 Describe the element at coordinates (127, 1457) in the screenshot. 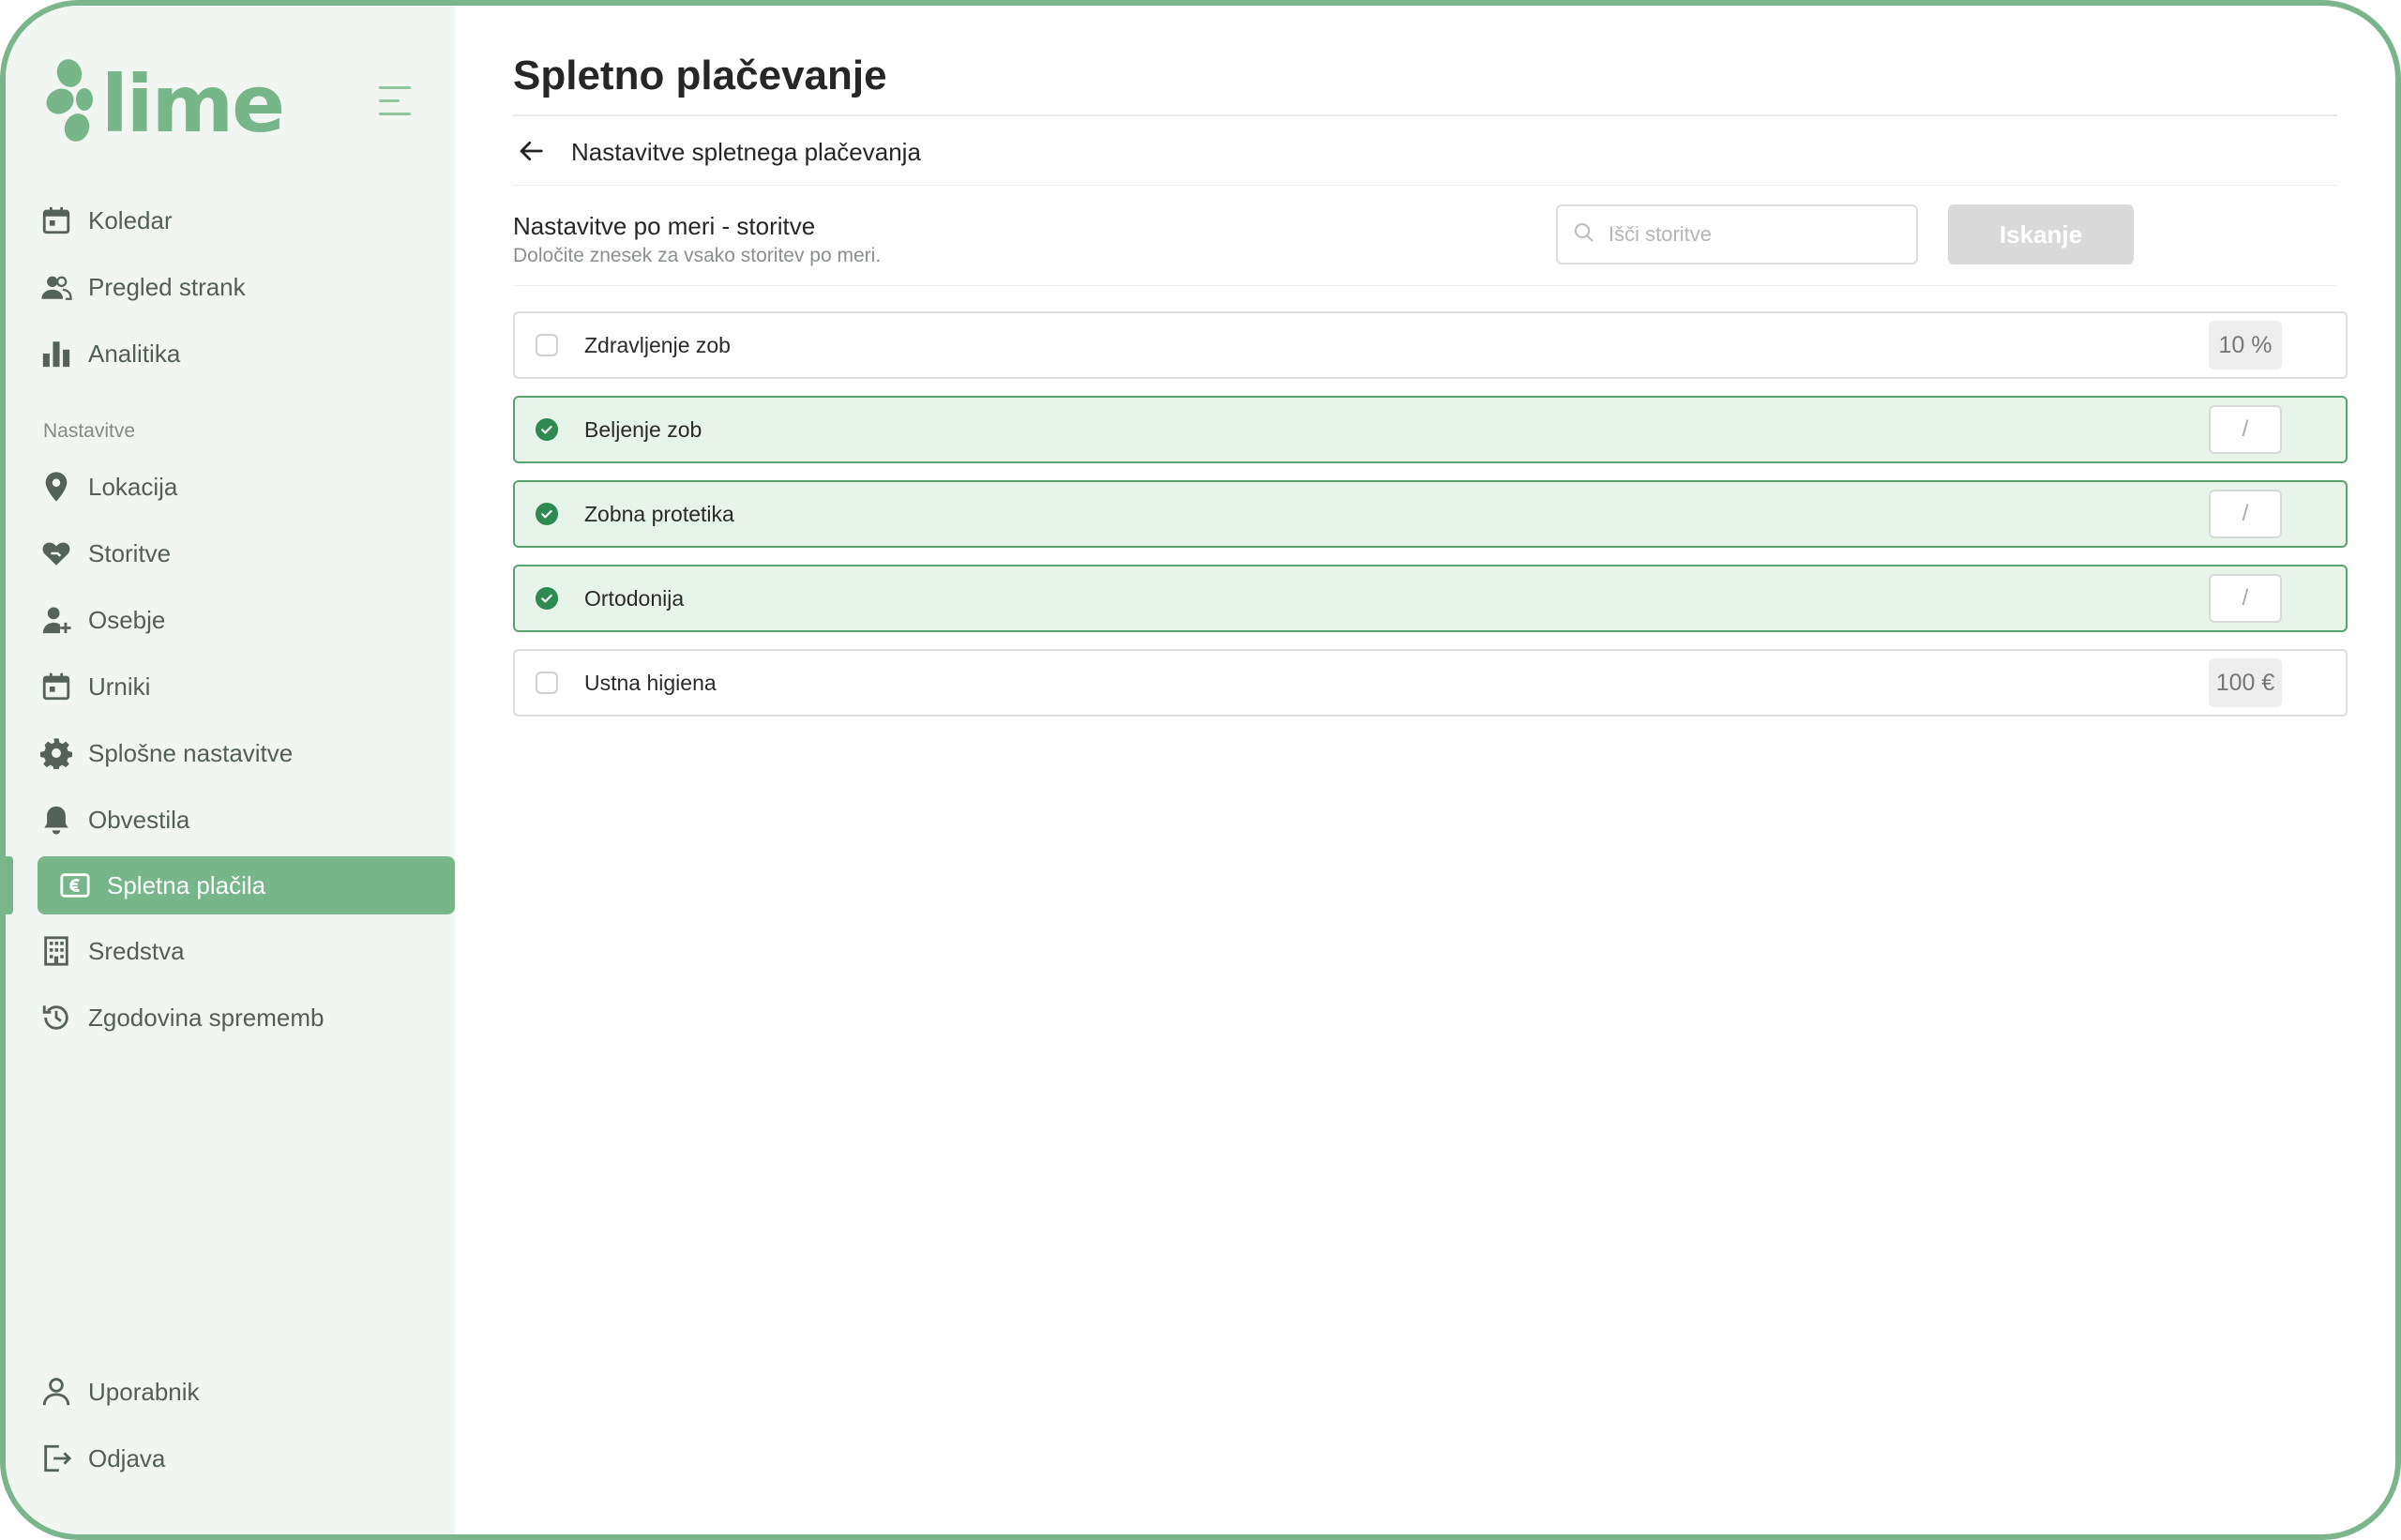

I see `sidebar-item-label: Odjava` at that location.